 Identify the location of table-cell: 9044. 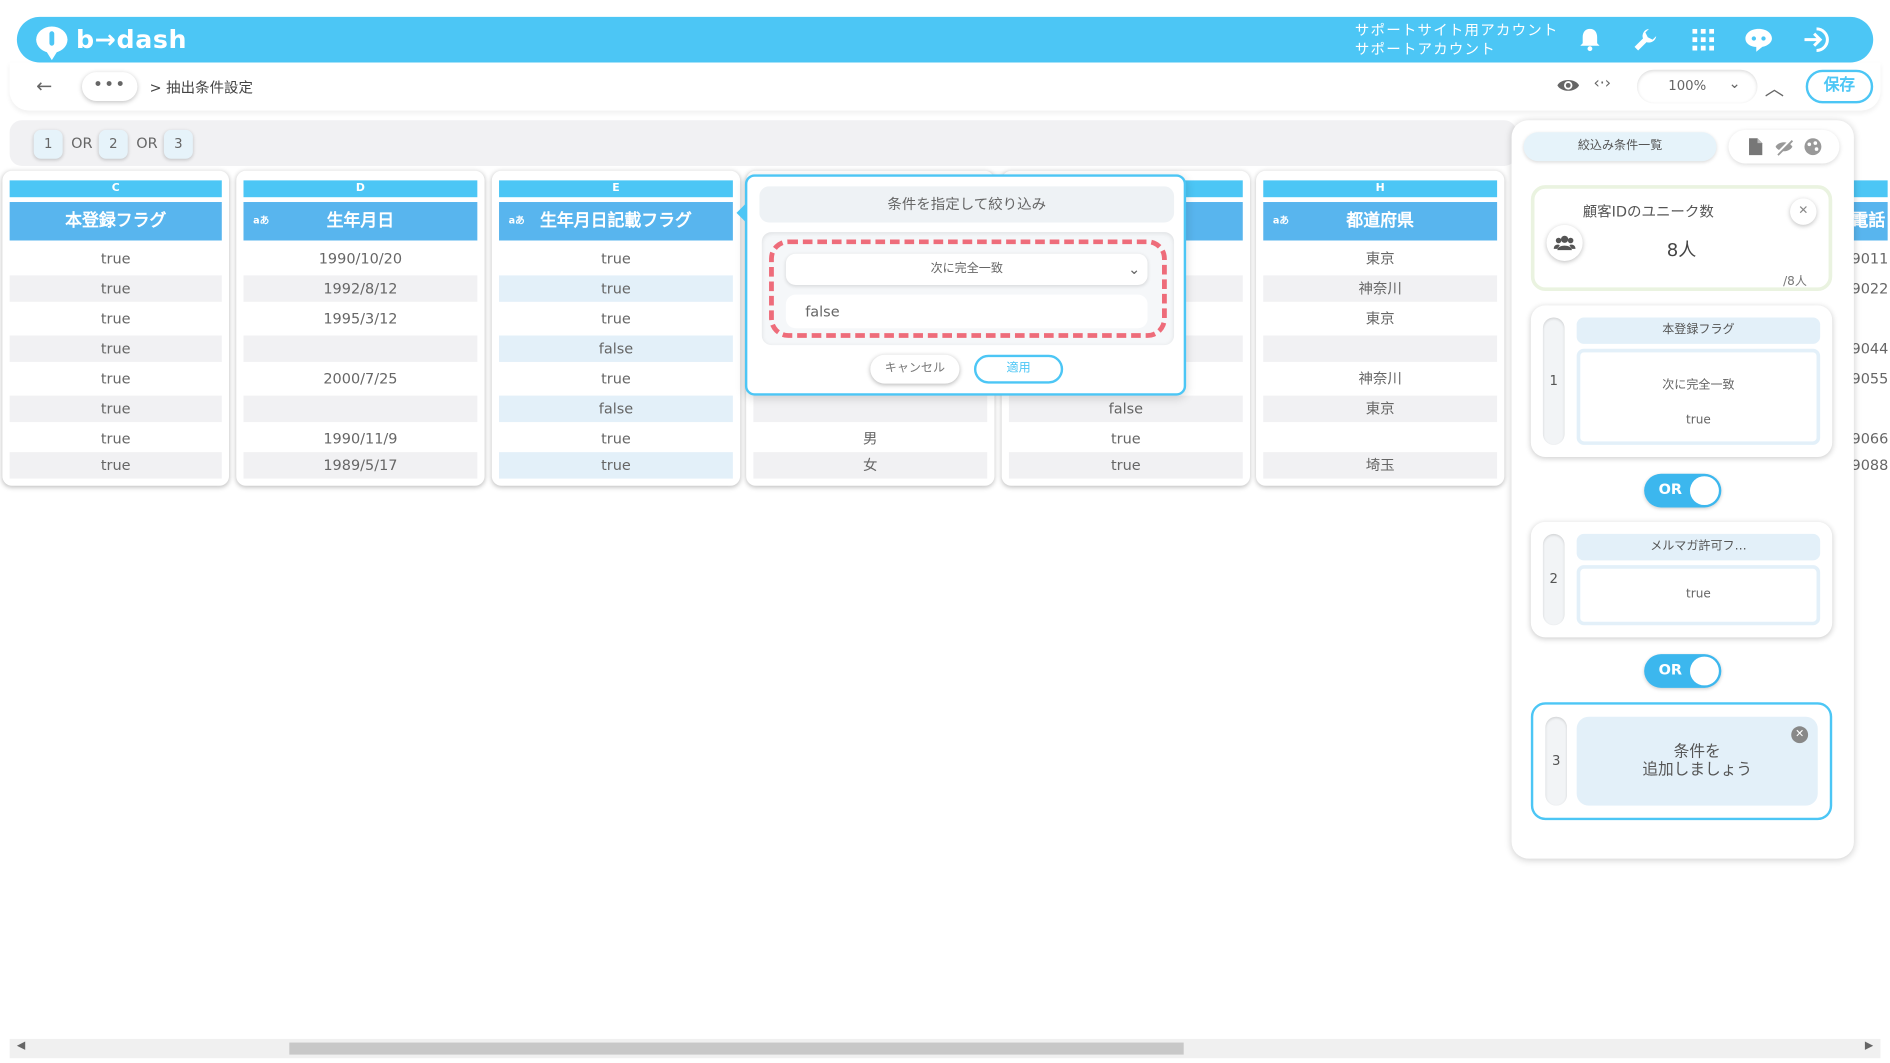
(1869, 348).